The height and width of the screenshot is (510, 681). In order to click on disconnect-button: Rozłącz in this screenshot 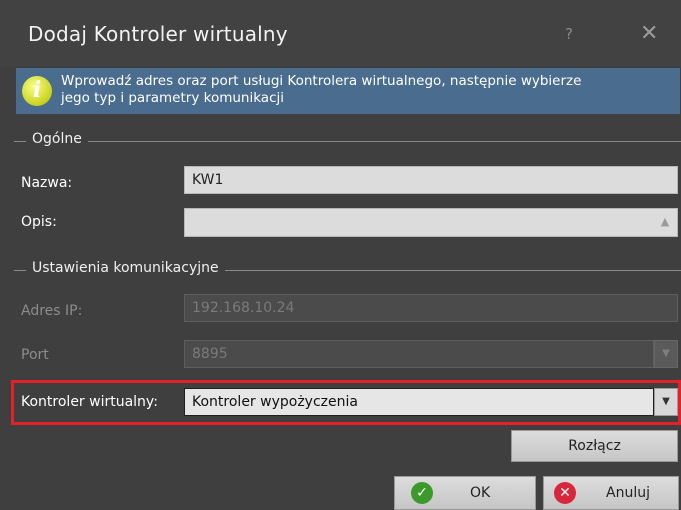, I will do `click(594, 446)`.